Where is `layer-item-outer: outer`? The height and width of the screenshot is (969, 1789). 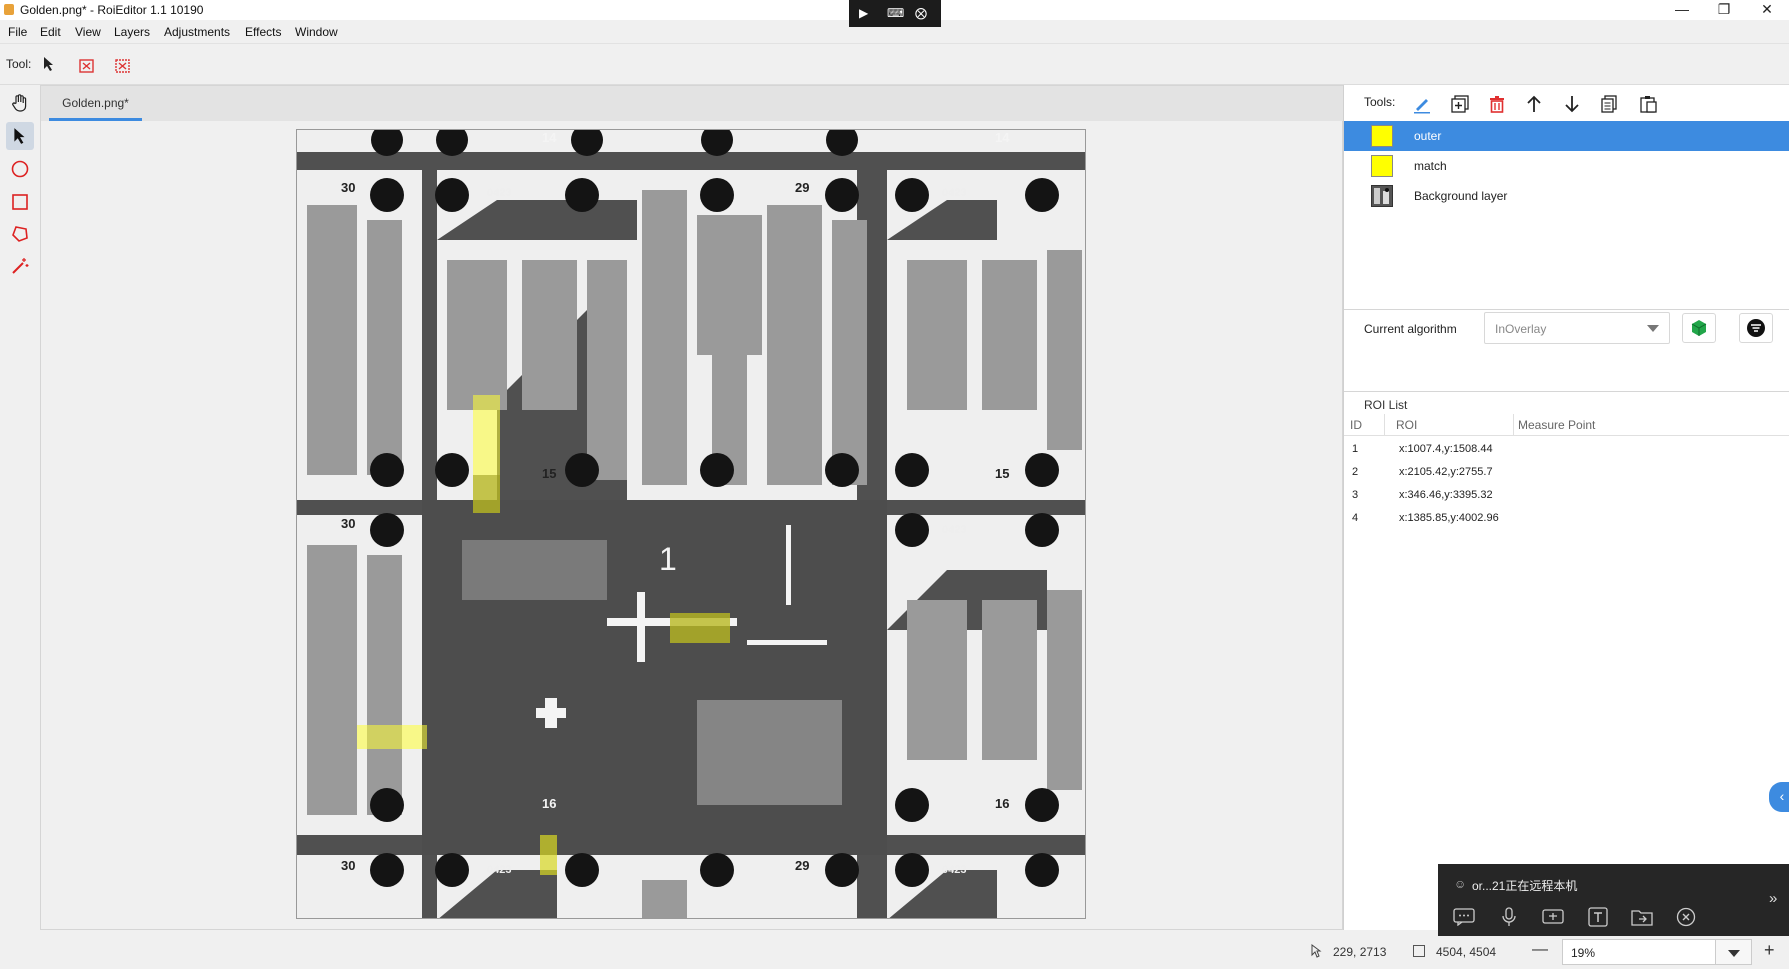
layer-item-outer: outer is located at coordinates (1566, 136).